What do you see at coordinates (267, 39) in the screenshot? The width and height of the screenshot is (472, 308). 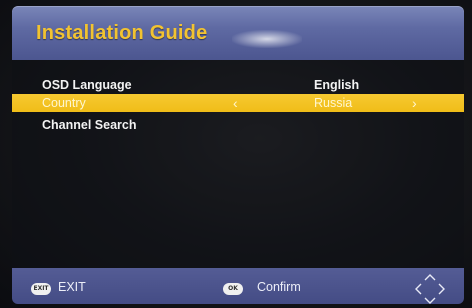 I see `screen-glare` at bounding box center [267, 39].